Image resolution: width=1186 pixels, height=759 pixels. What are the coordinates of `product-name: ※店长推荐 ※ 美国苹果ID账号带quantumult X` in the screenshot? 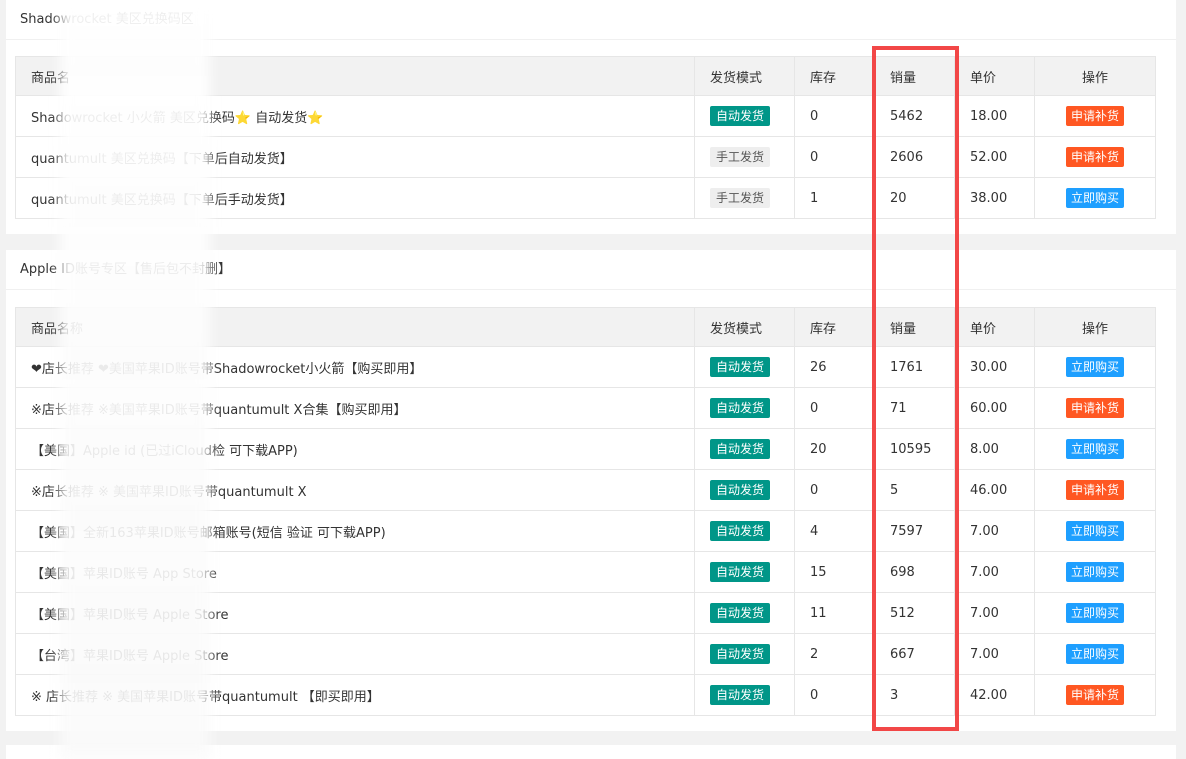 It's located at (355, 490).